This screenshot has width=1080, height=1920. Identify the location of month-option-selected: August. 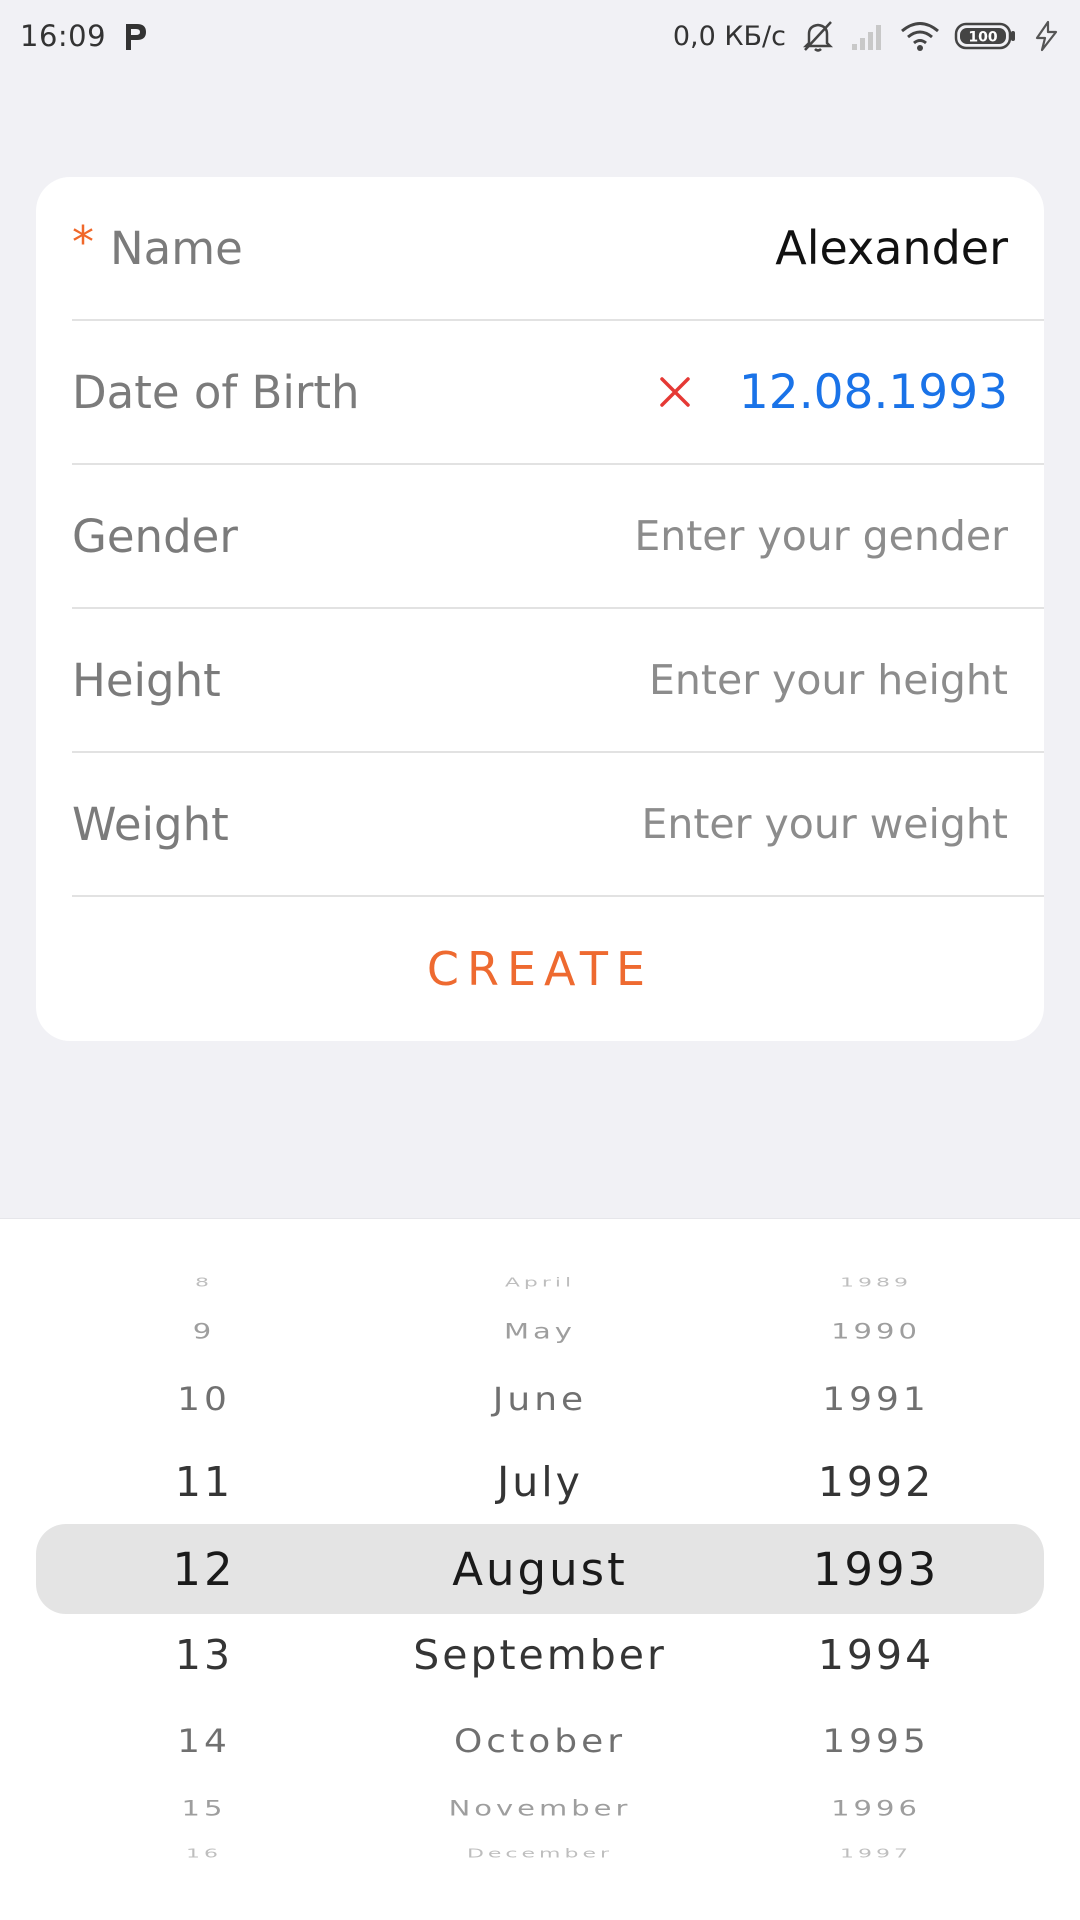
(540, 1569).